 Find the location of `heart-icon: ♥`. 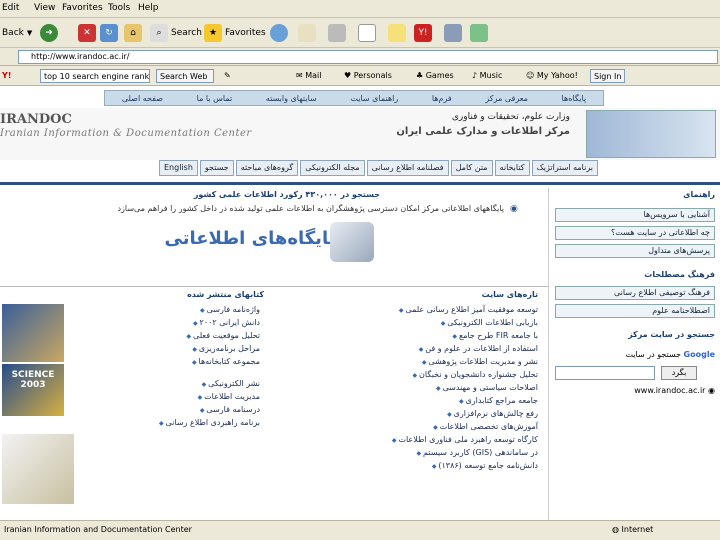

heart-icon: ♥ is located at coordinates (349, 75).